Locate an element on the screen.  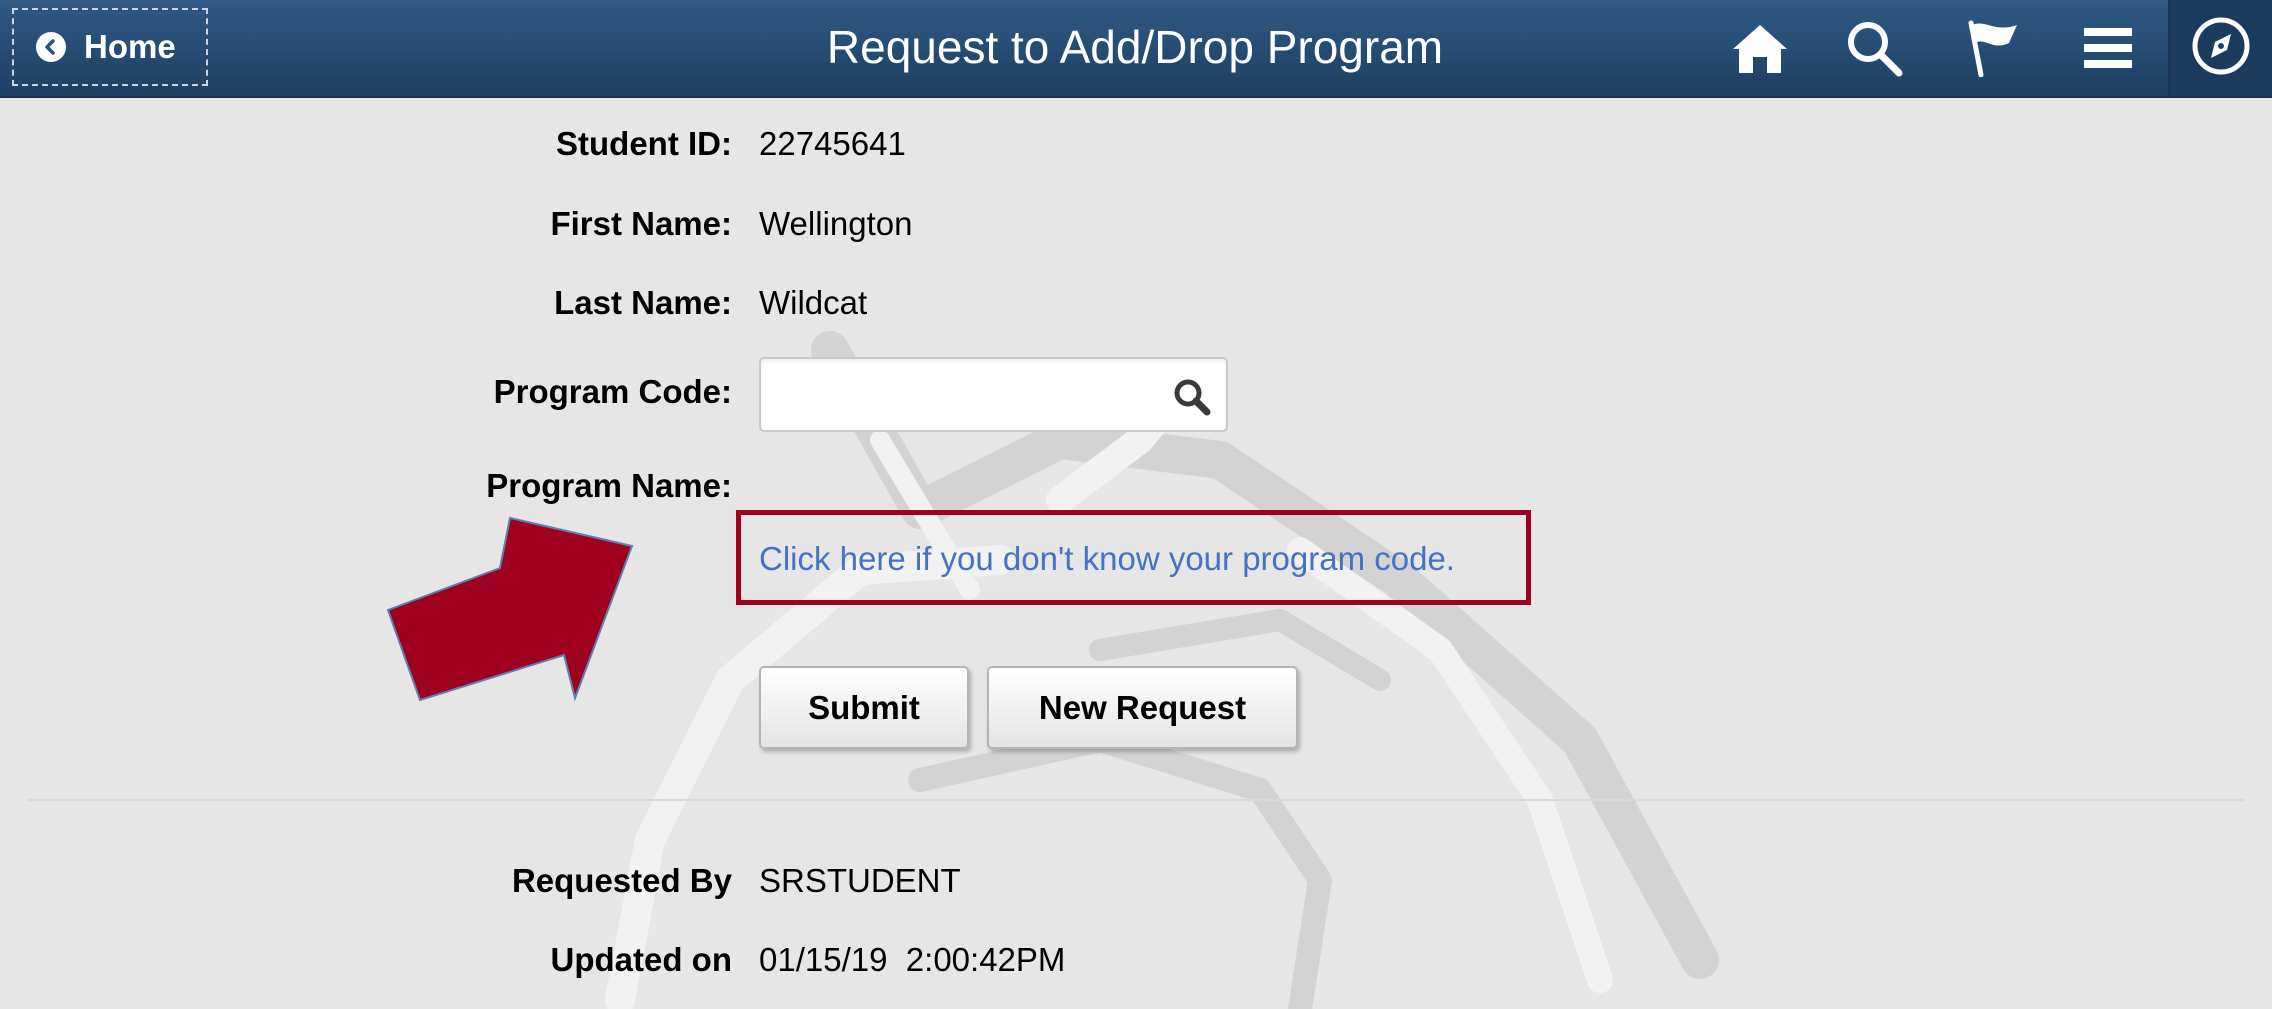
last-name-label: Last Name: is located at coordinates (643, 302).